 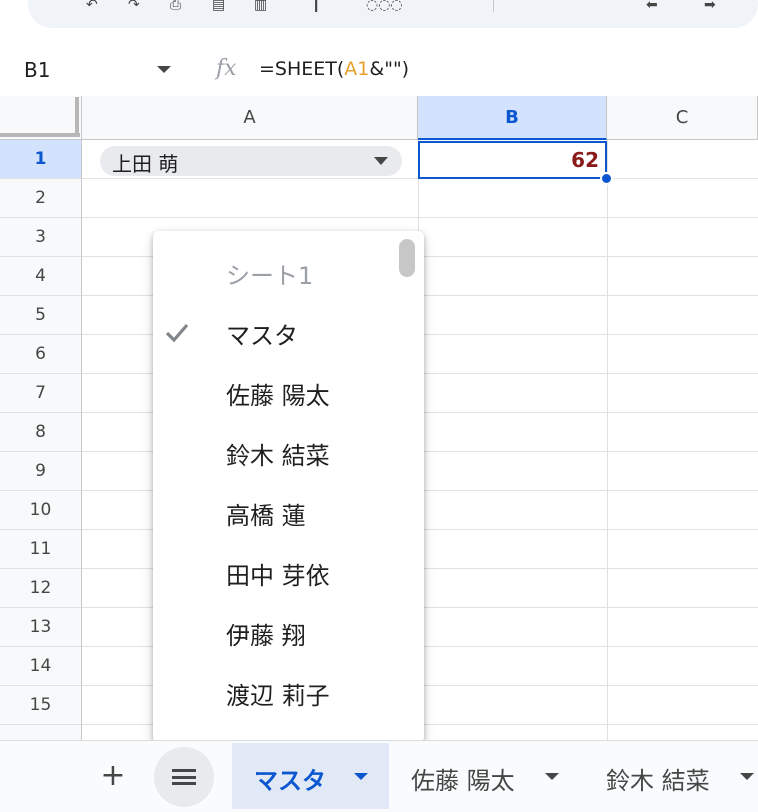 What do you see at coordinates (41, 549) in the screenshot?
I see `row-header-11: 11` at bounding box center [41, 549].